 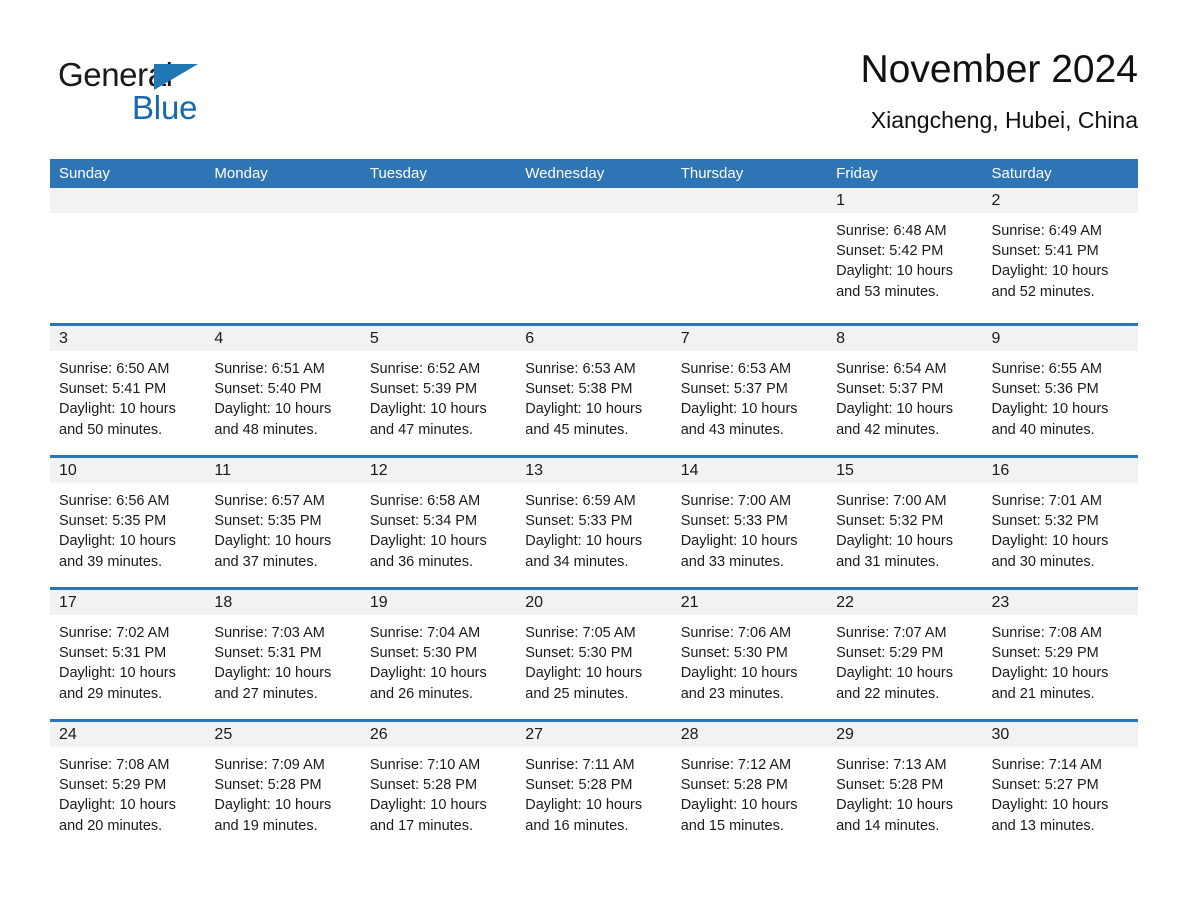 I want to click on general-blue-logo: General Blue, so click(x=168, y=94).